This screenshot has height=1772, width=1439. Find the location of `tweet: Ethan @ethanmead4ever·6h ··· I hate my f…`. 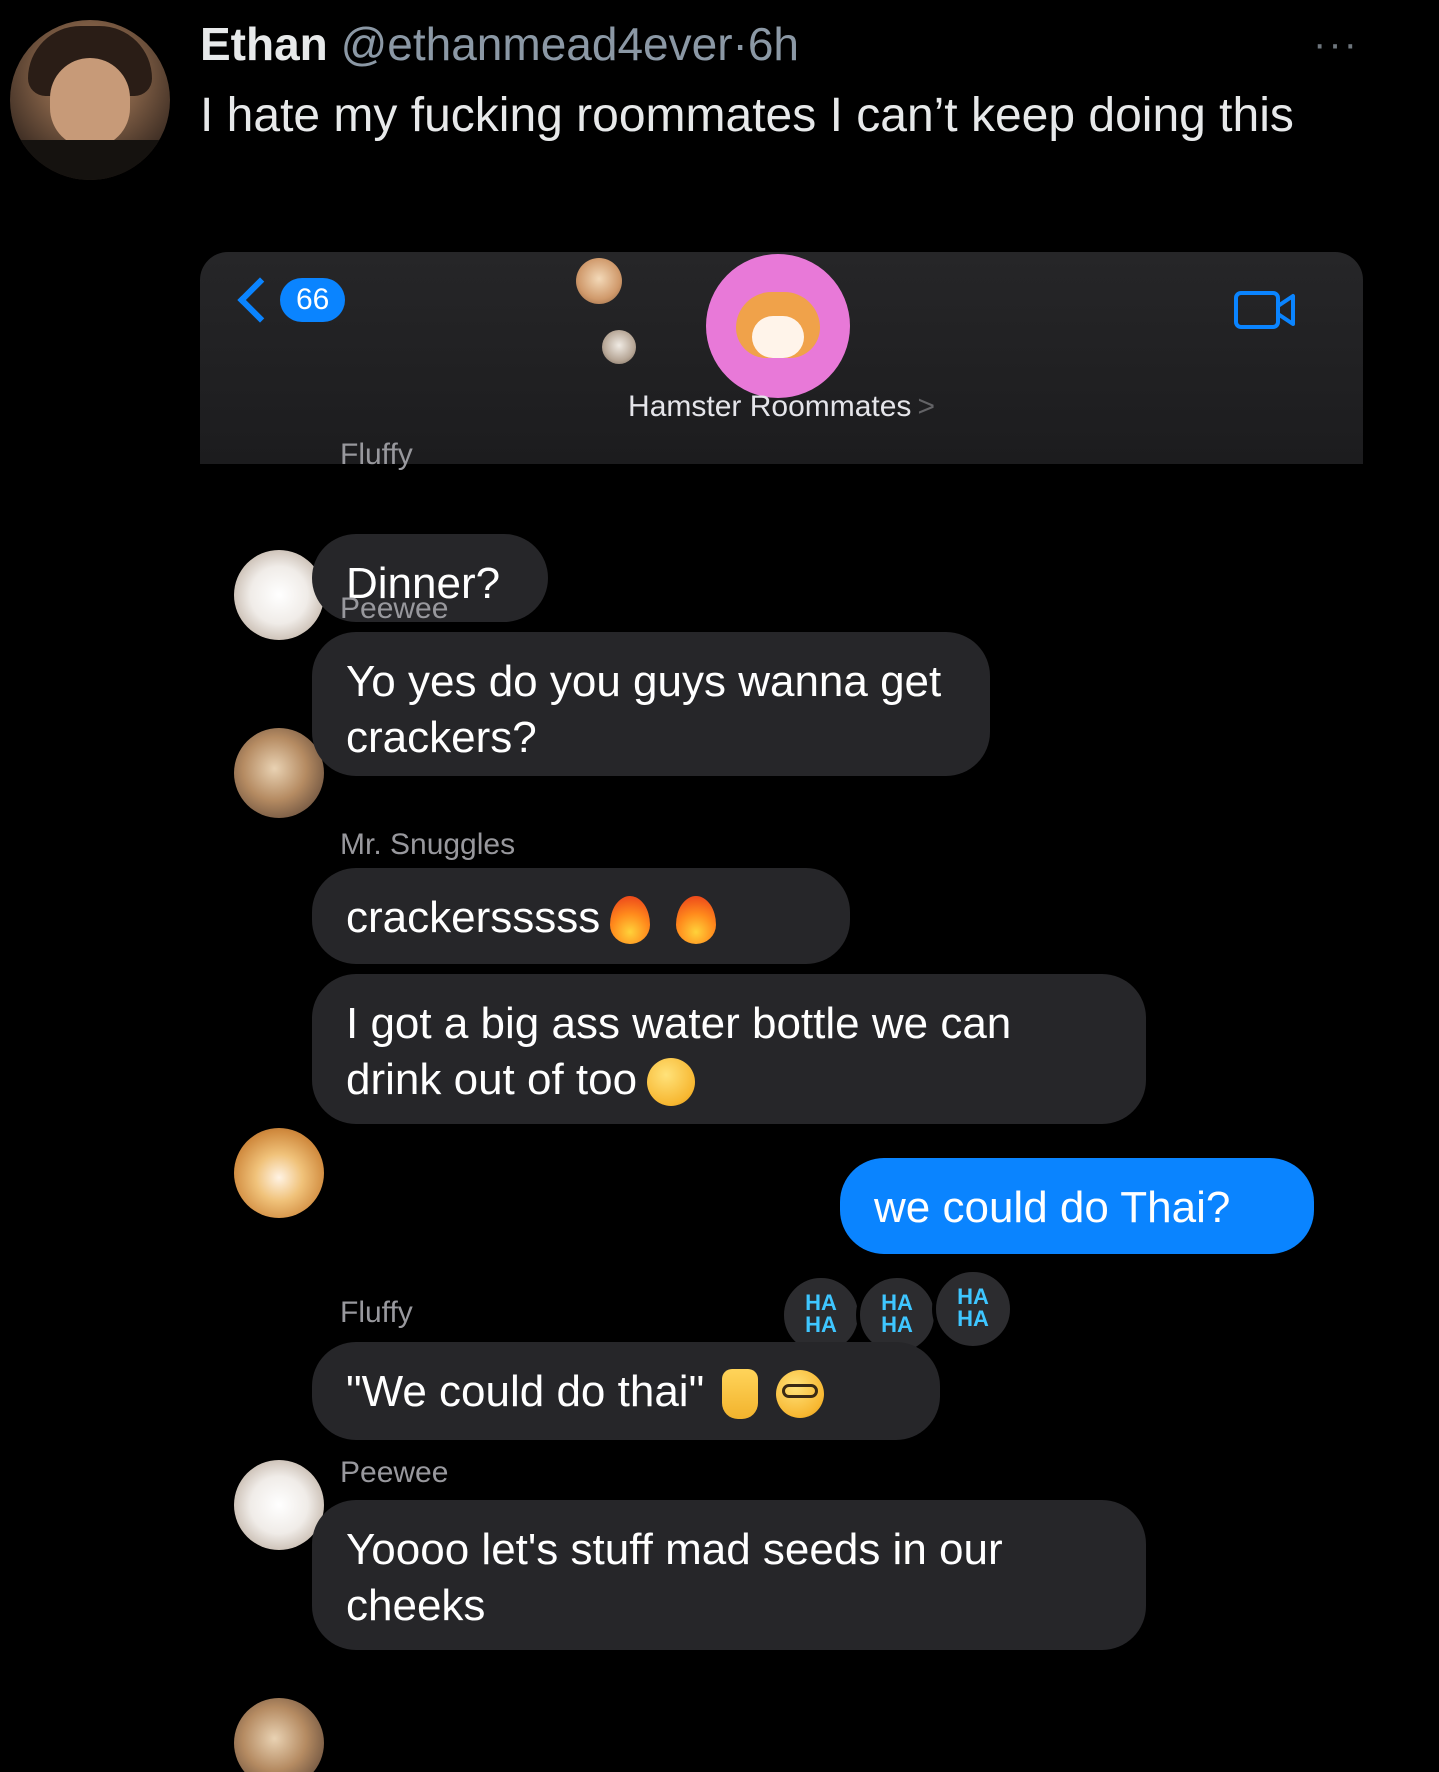

tweet: Ethan @ethanmead4ever·6h ··· I hate my f… is located at coordinates (719, 120).